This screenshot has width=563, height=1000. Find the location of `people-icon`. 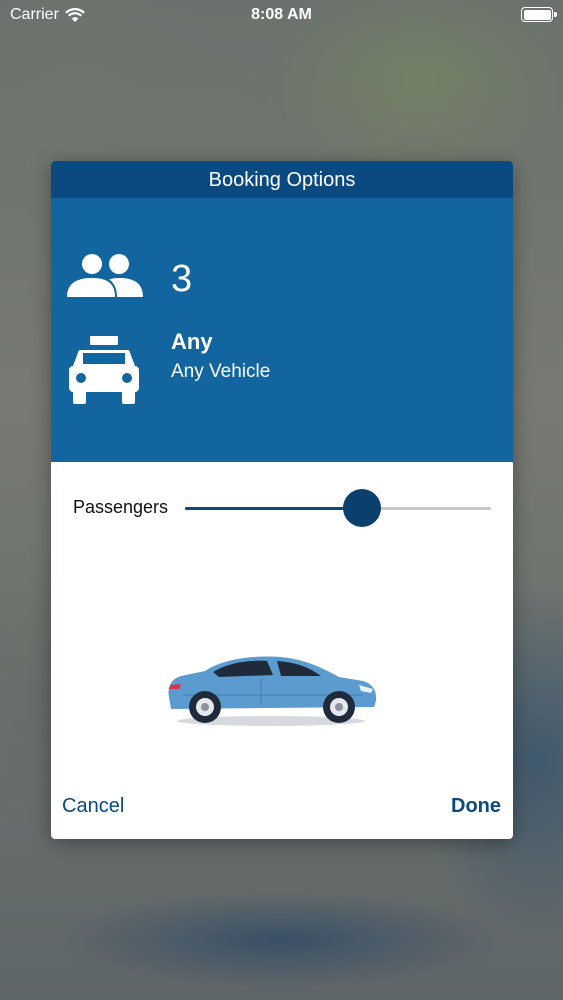

people-icon is located at coordinates (105, 275).